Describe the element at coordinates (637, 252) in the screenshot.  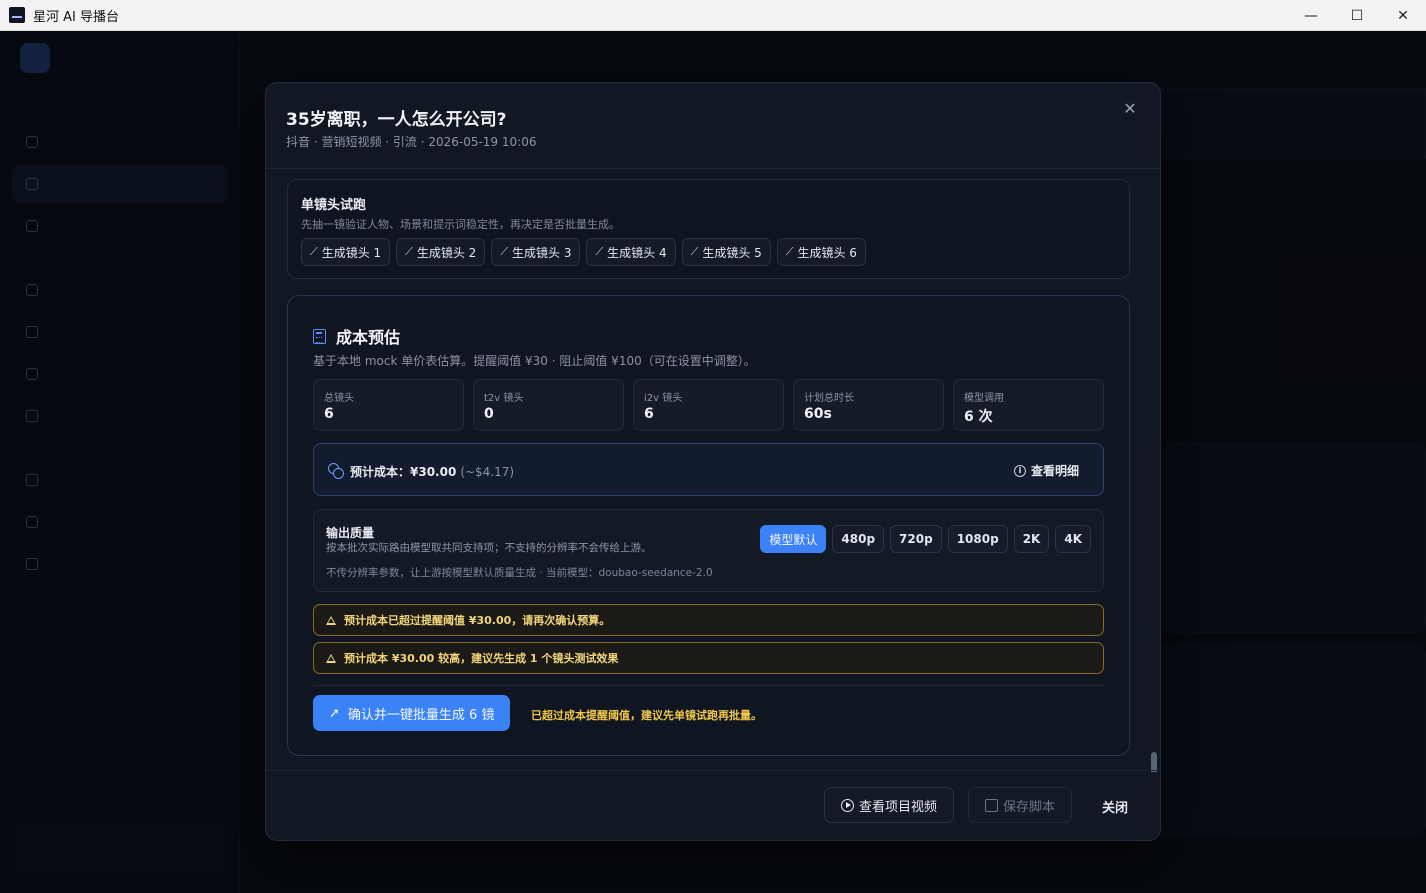
I see `shot-label: 生成镜头 4` at that location.